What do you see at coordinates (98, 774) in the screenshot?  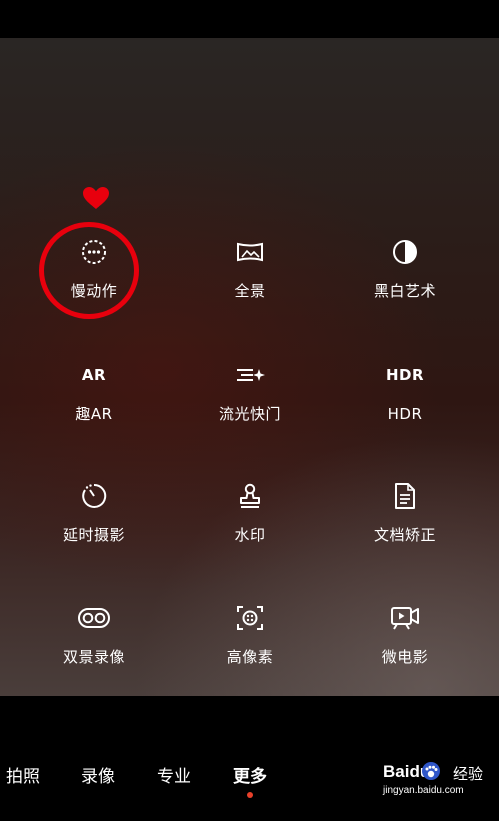 I see `tab-video: 录像` at bounding box center [98, 774].